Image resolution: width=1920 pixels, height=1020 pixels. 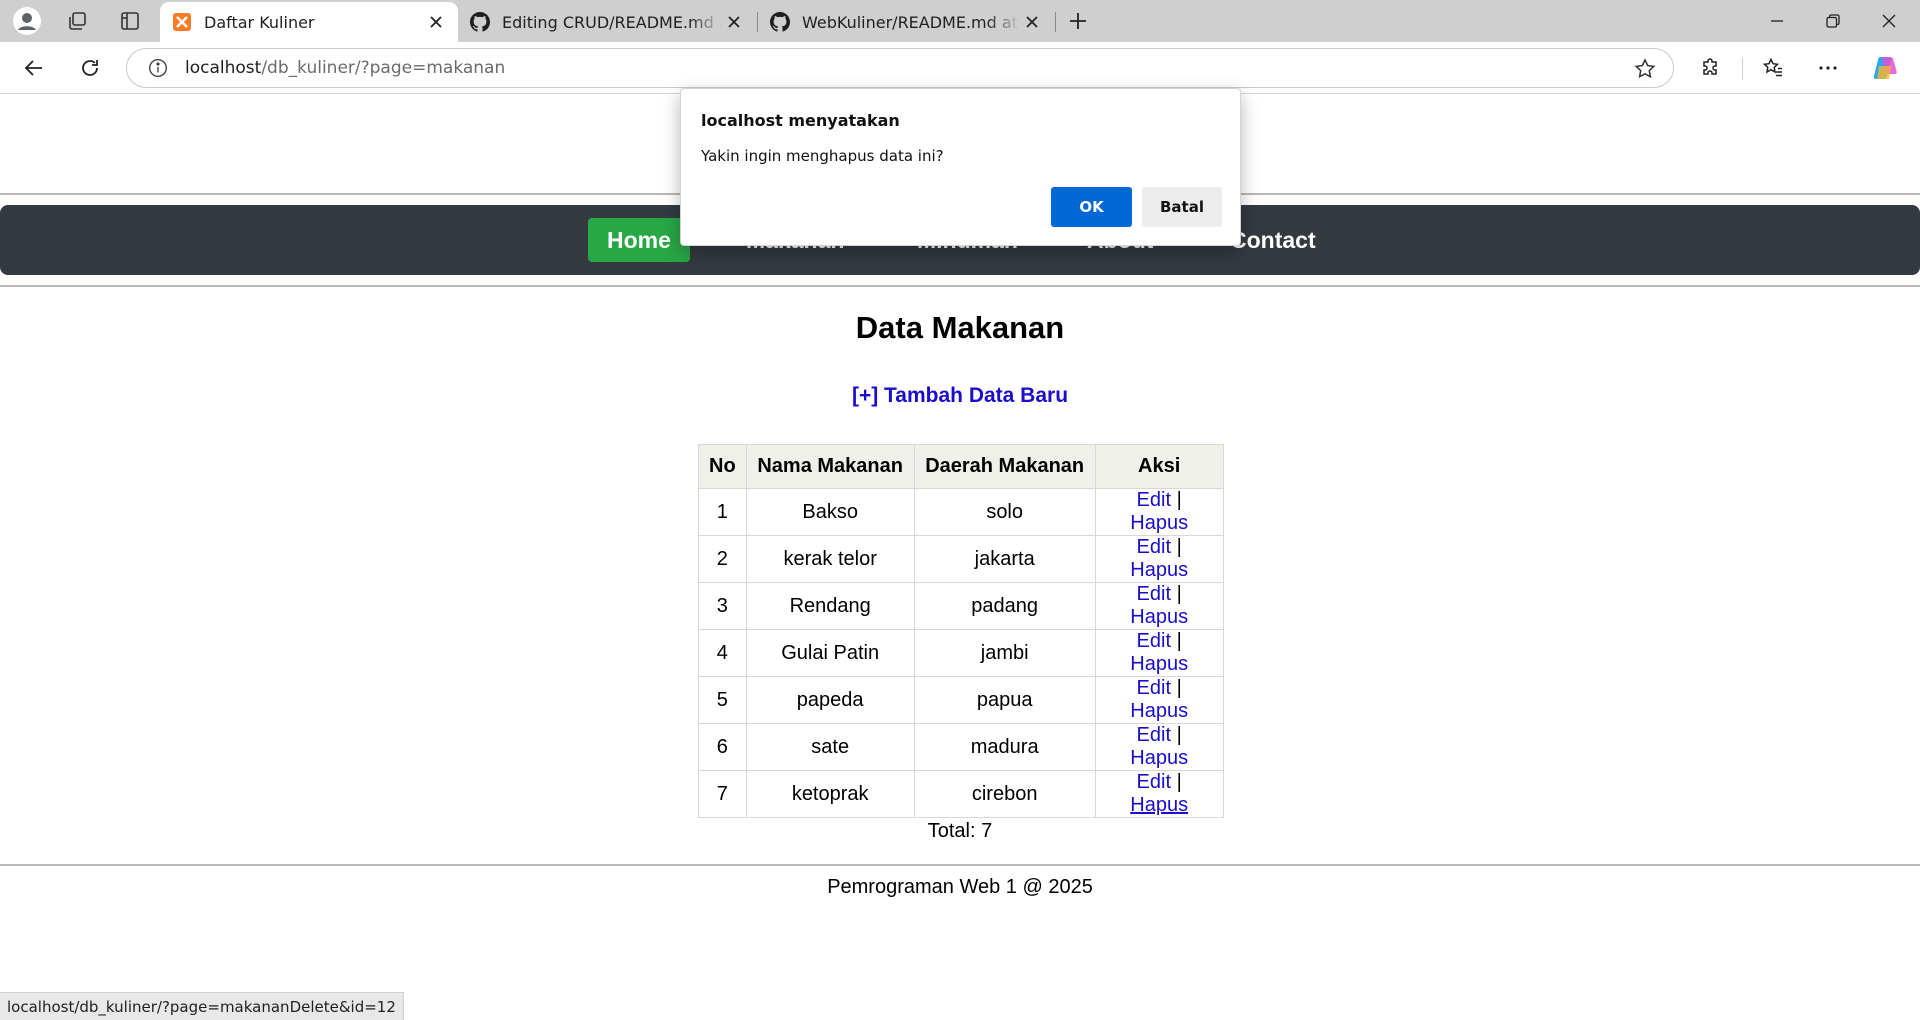 I want to click on cell-no: 1, so click(x=722, y=512).